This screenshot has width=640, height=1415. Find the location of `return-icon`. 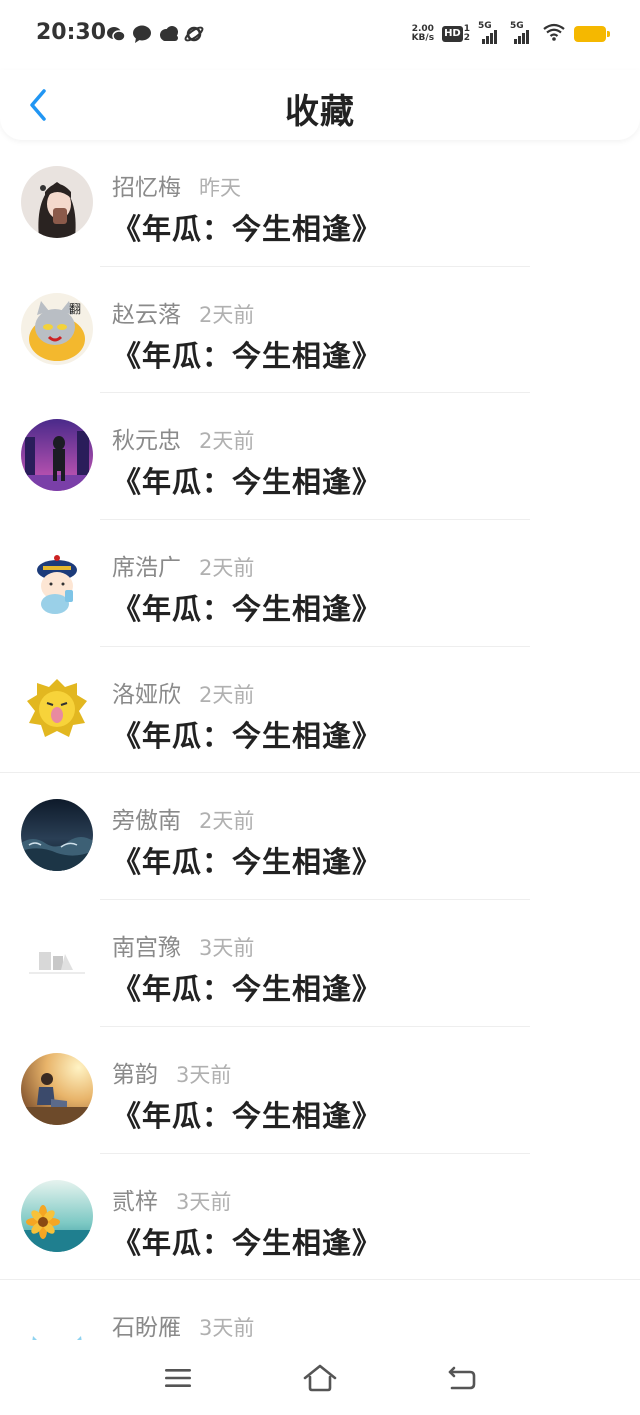

return-icon is located at coordinates (462, 1378).